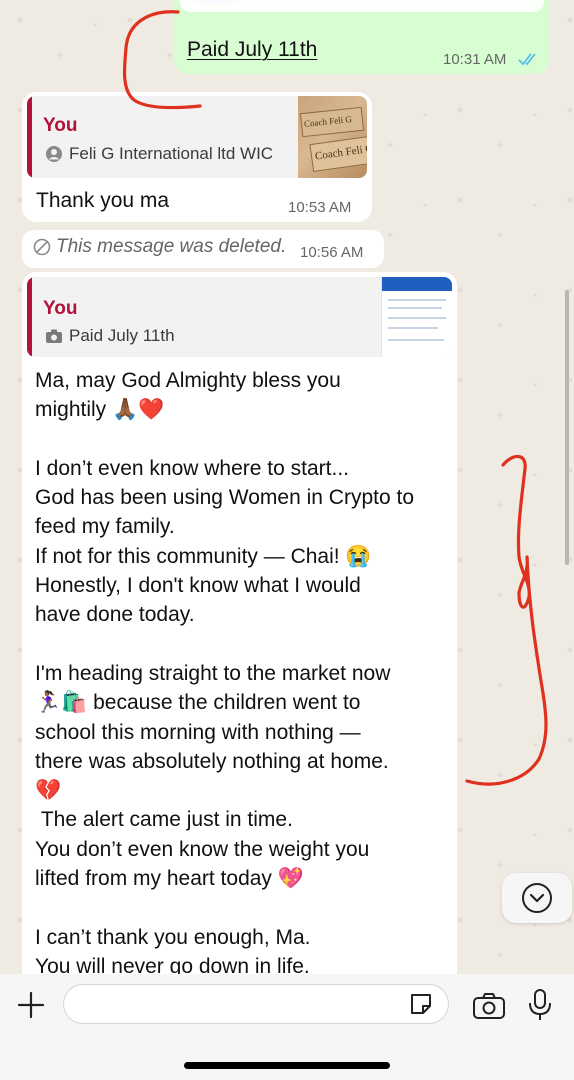  Describe the element at coordinates (567, 427) in the screenshot. I see `chat-scrollbar` at that location.